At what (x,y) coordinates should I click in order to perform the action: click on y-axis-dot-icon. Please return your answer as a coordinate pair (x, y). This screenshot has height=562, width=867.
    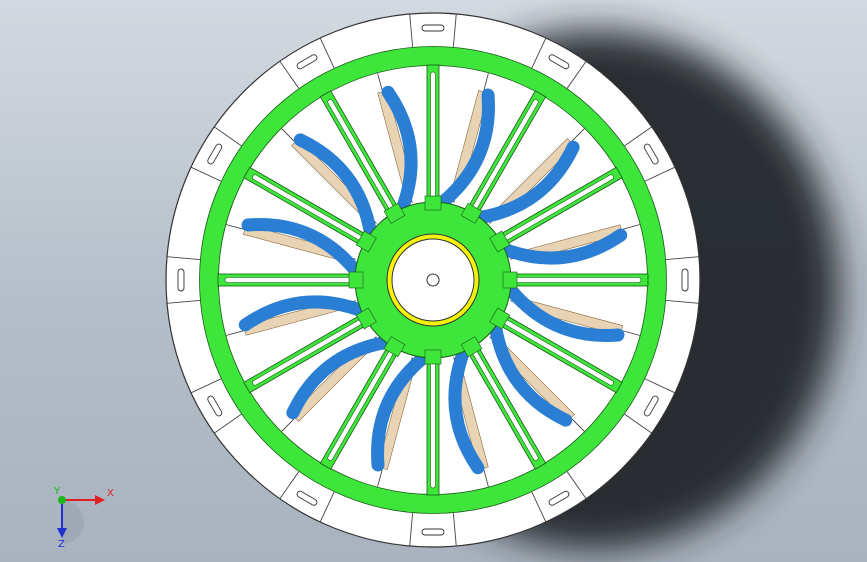
    Looking at the image, I should click on (62, 500).